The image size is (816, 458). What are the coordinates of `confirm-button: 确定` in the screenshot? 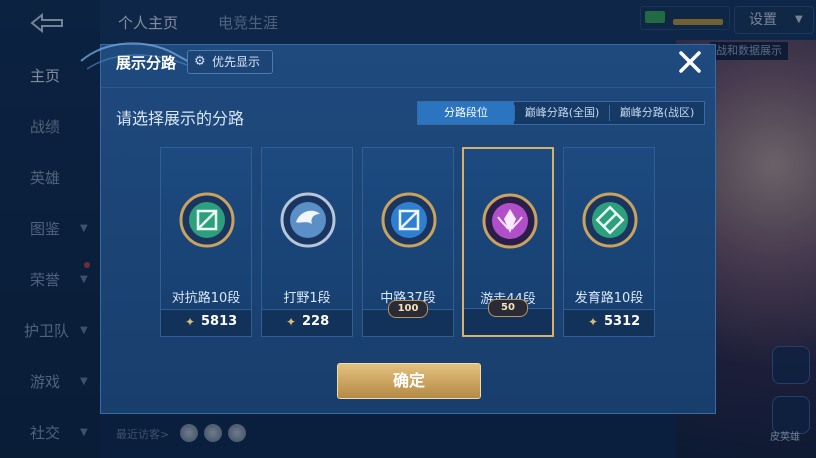 It's located at (409, 381).